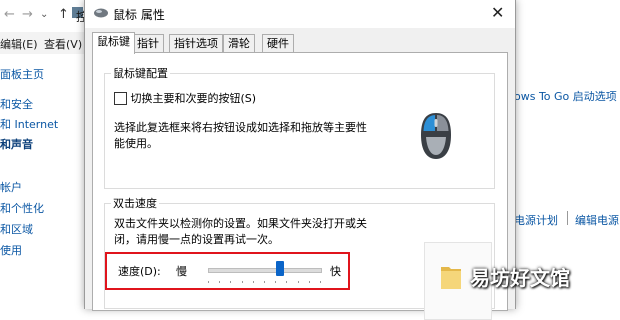 This screenshot has width=620, height=320. I want to click on back-arrow-icon: ←, so click(9, 14).